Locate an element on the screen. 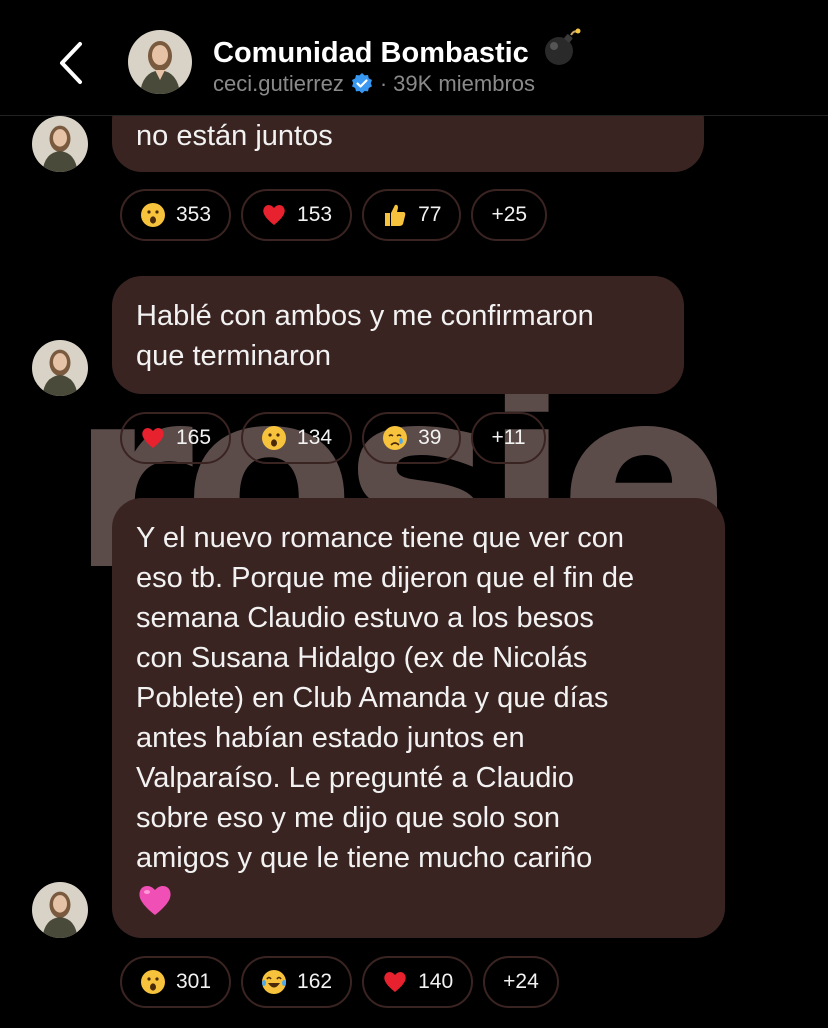 This screenshot has width=828, height=1028. reaction-chip: 301 is located at coordinates (176, 982).